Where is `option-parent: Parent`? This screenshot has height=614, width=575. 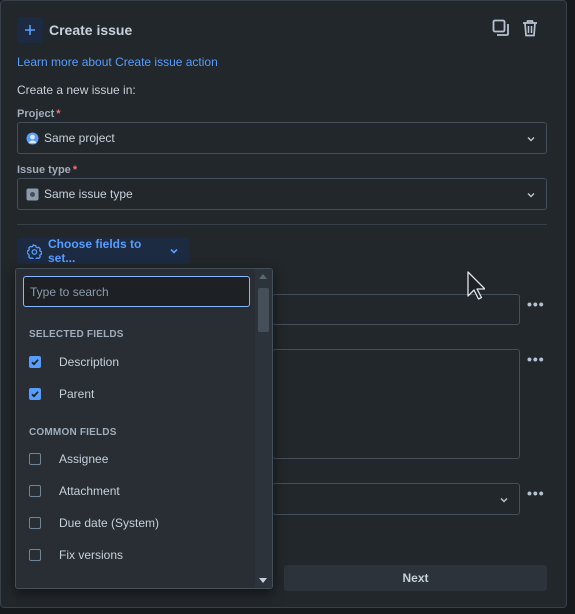
option-parent: Parent is located at coordinates (61, 394).